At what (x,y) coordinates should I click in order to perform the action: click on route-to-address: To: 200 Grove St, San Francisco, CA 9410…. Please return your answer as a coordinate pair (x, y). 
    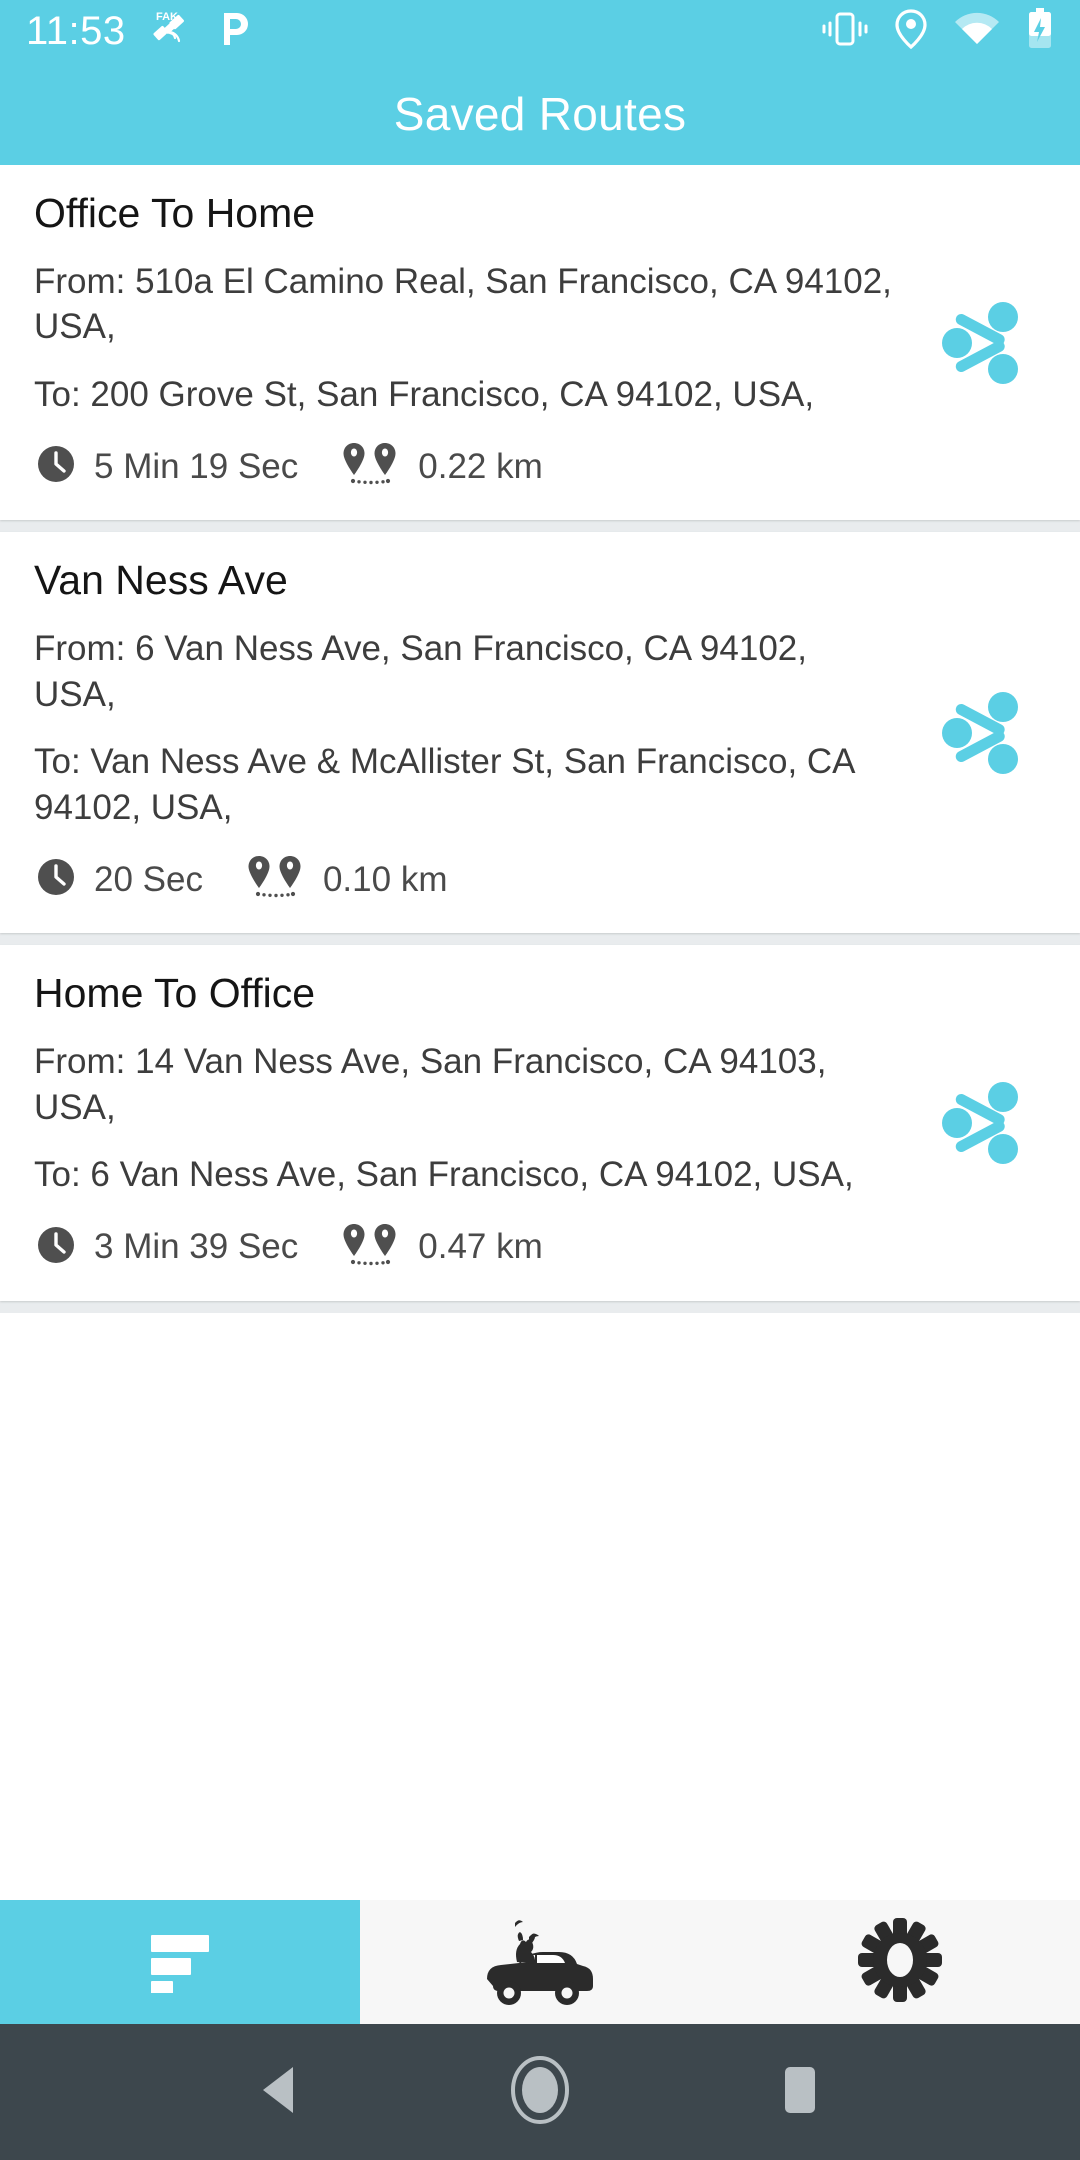
    Looking at the image, I should click on (424, 394).